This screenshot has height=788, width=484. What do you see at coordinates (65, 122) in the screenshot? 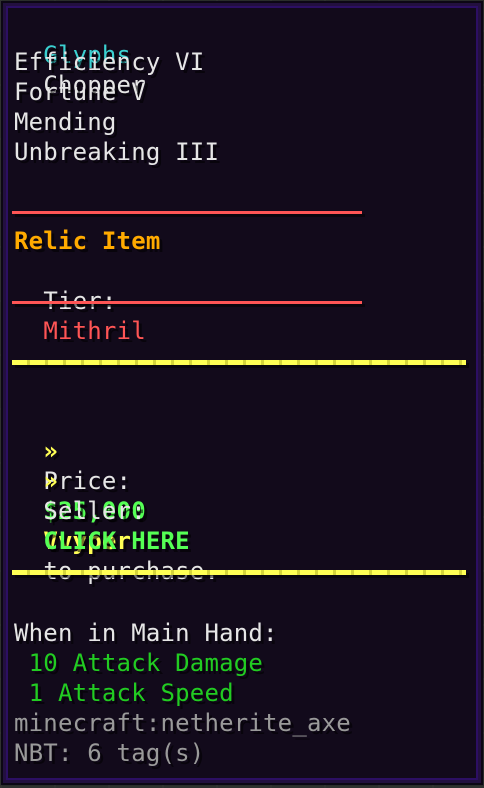
I see `enchantment-line: Mending` at bounding box center [65, 122].